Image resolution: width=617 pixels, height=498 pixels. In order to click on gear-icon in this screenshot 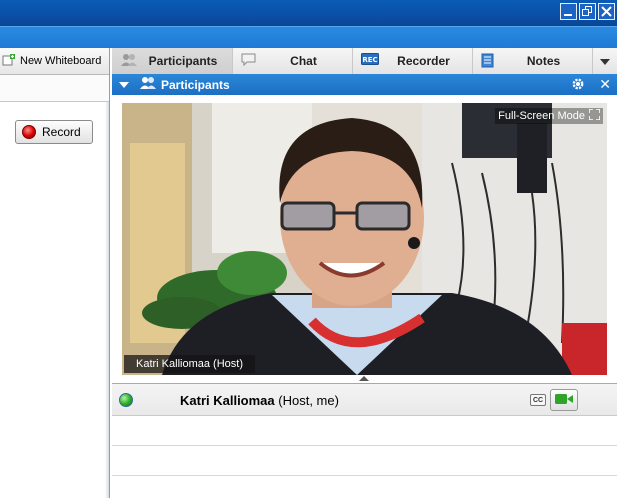, I will do `click(578, 85)`.